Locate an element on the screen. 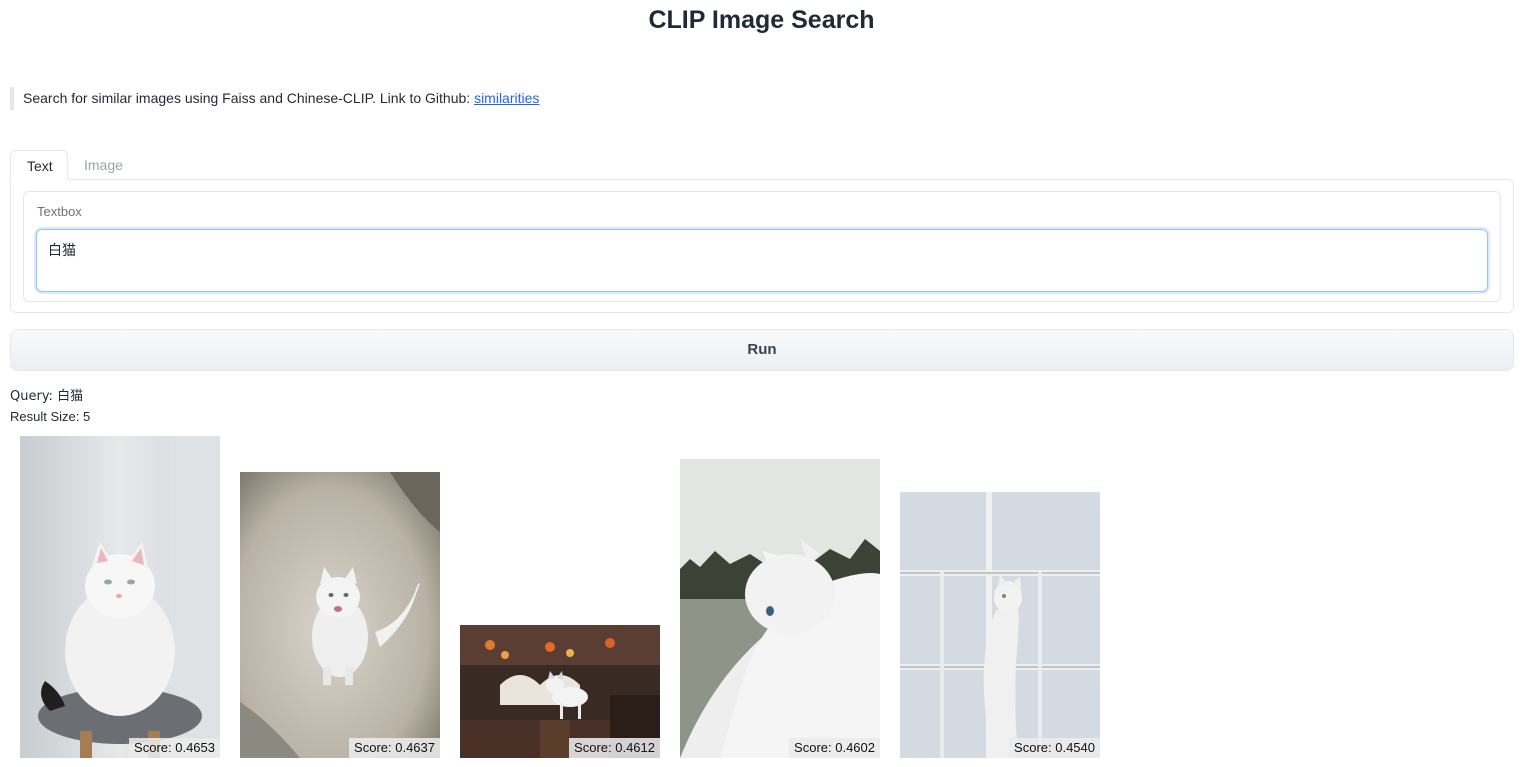 This screenshot has height=767, width=1523. score-label: Score: 0.4540 is located at coordinates (1054, 748).